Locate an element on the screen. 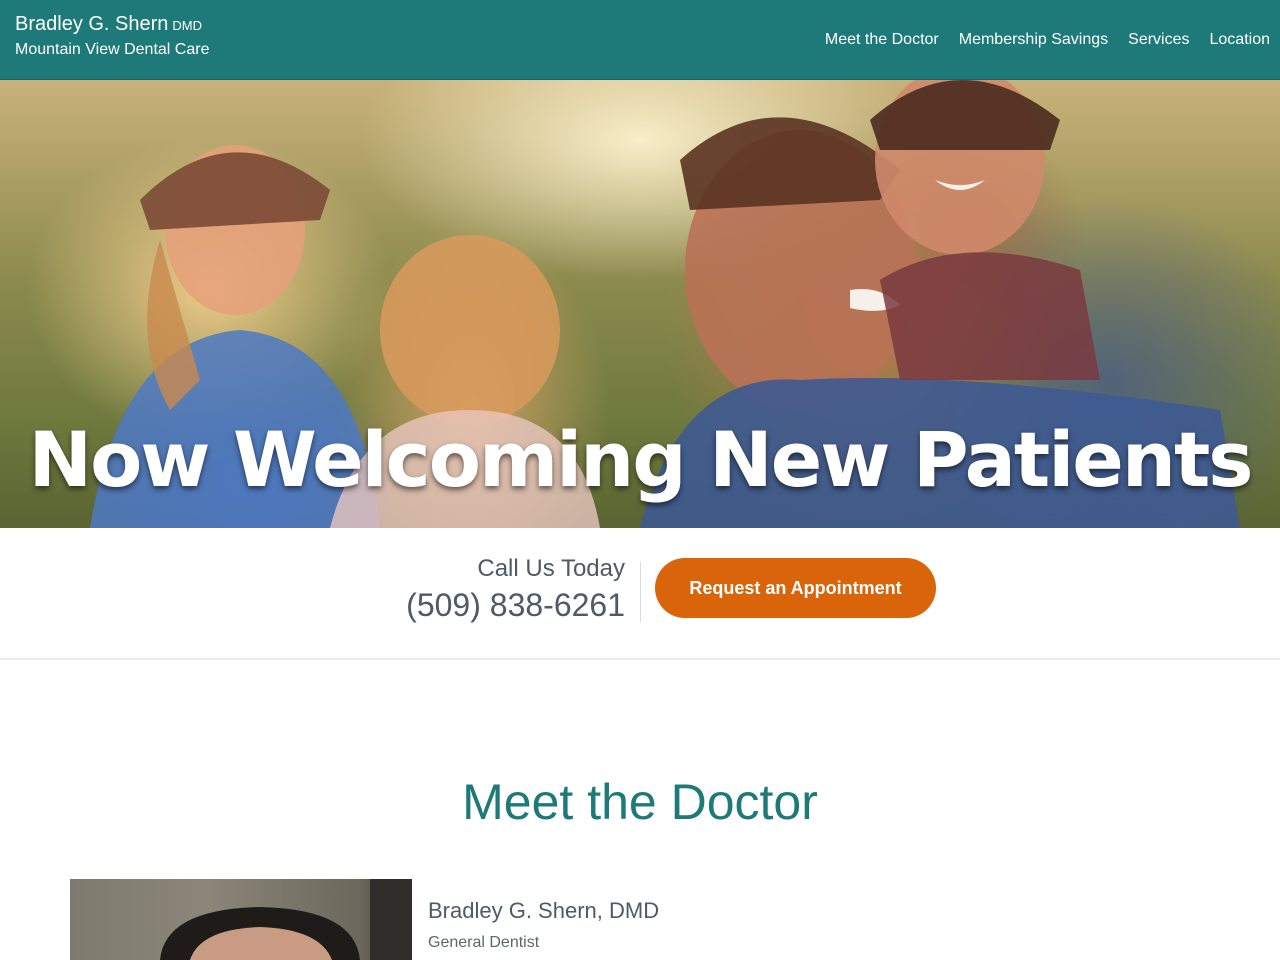  meet-the-doctor-heading: Meet the Doctor is located at coordinates (640, 802).